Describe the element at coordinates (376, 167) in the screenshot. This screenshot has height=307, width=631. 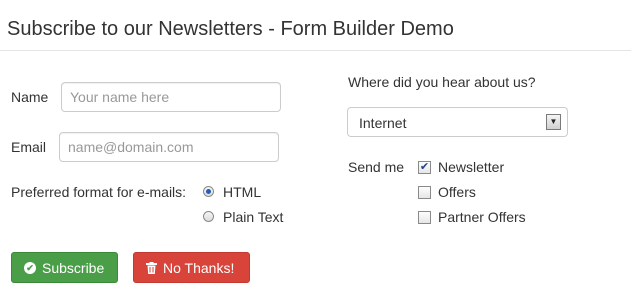
I see `send-label: Send me` at that location.